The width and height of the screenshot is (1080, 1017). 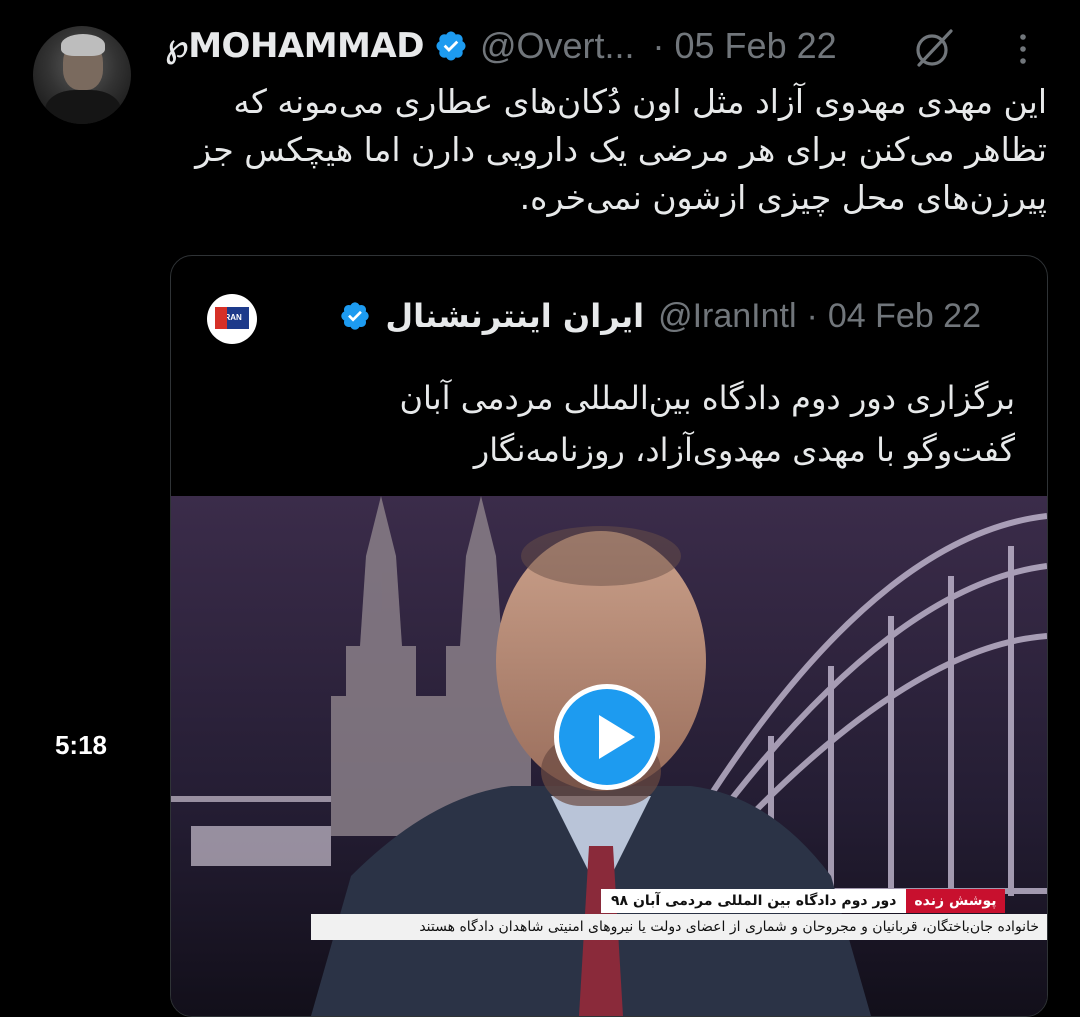 I want to click on tweet-date: 05 Feb 22, so click(x=756, y=46).